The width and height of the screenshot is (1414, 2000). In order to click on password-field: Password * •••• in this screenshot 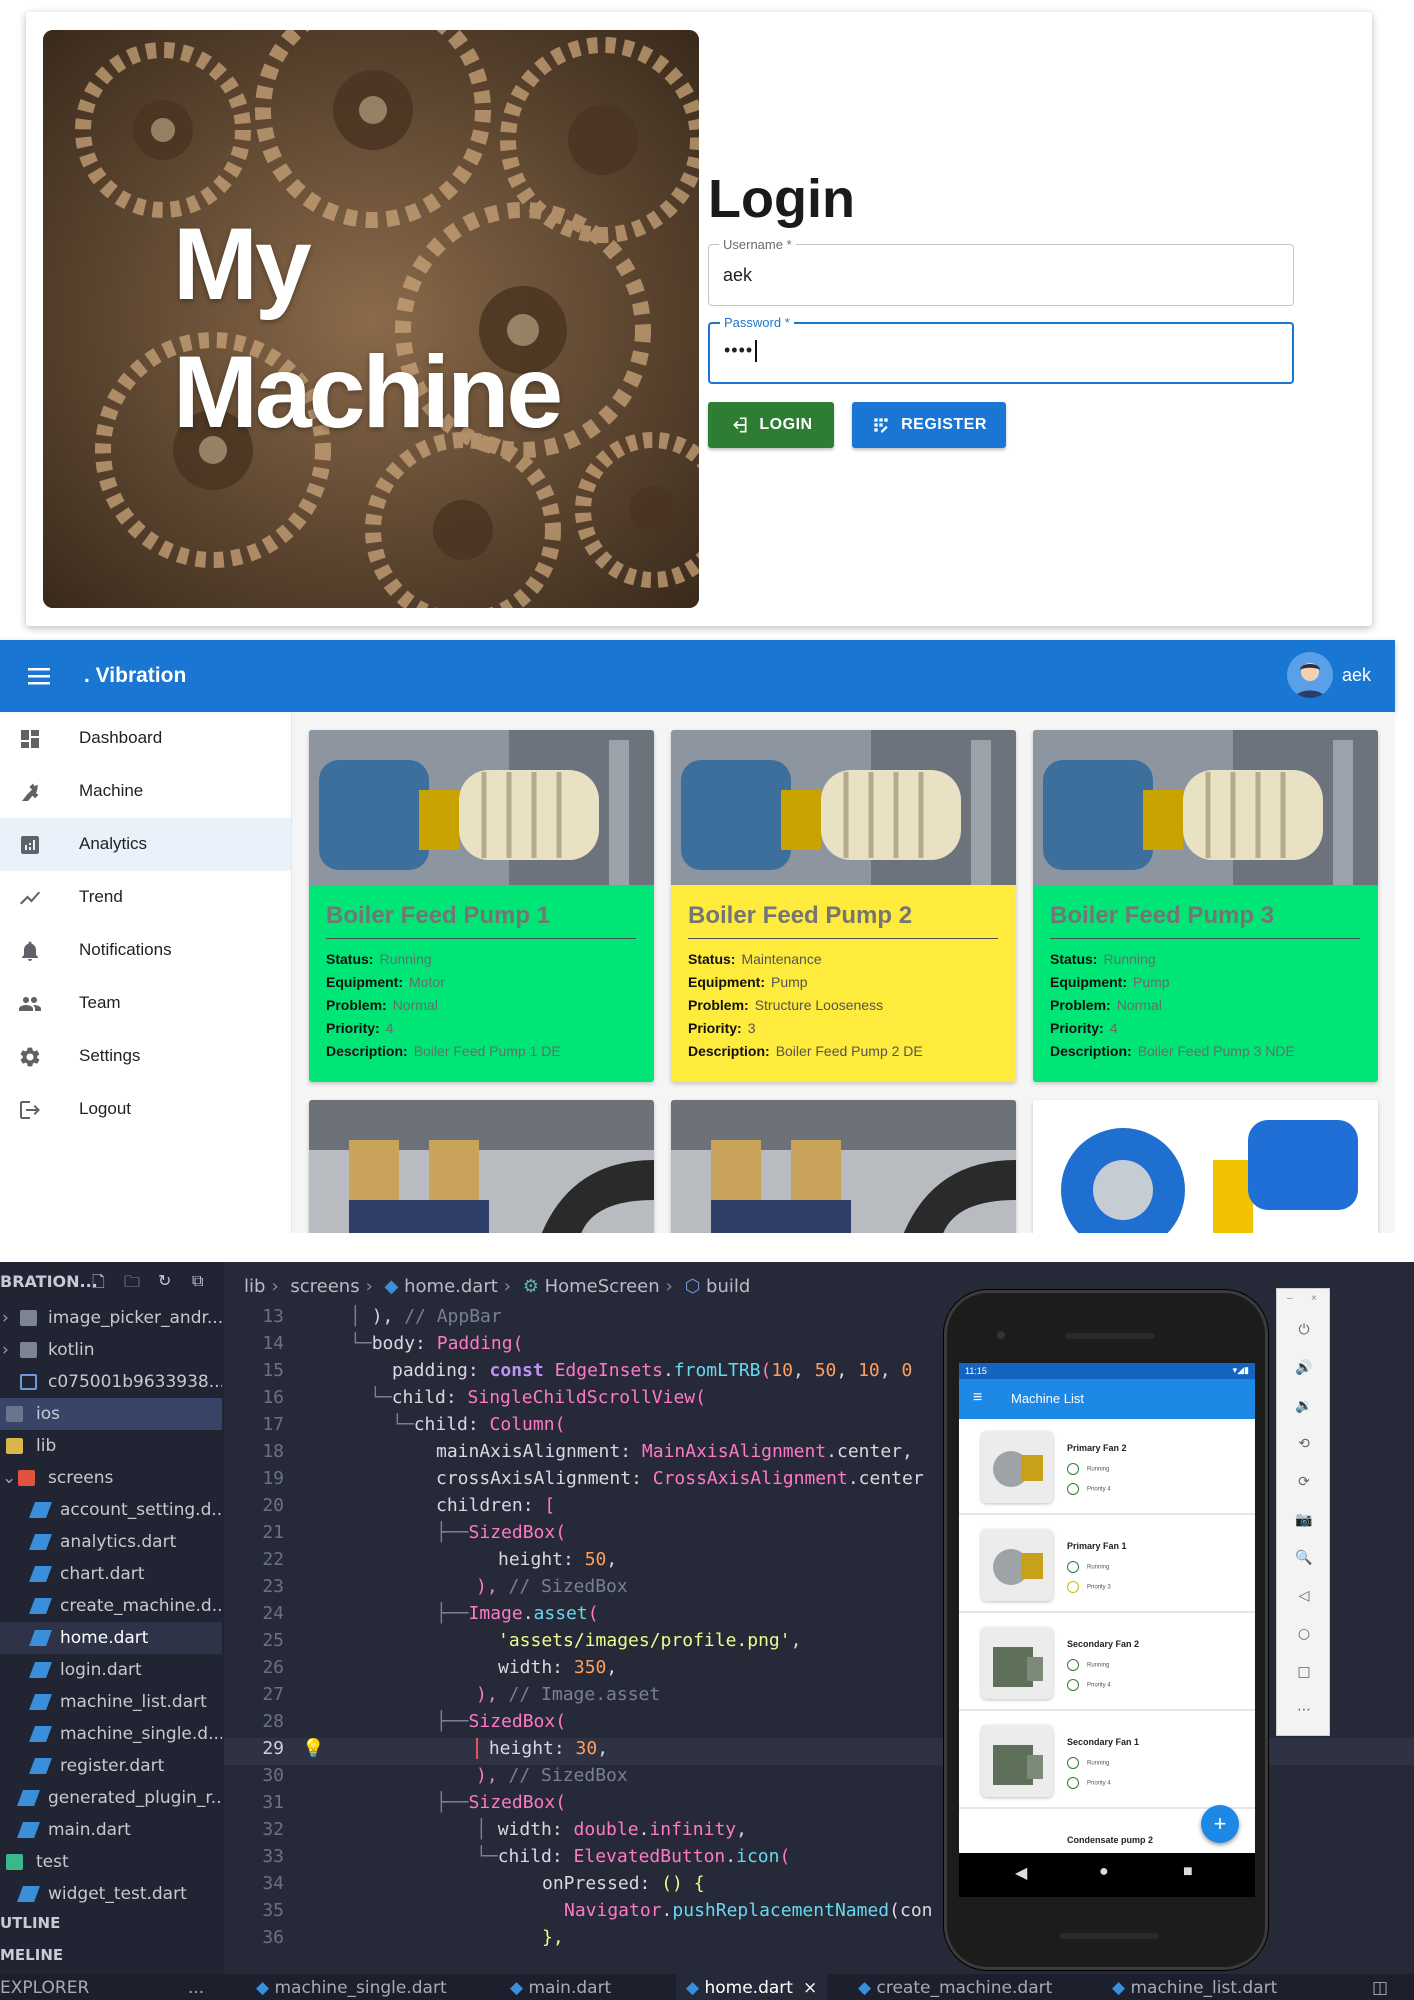, I will do `click(1001, 349)`.